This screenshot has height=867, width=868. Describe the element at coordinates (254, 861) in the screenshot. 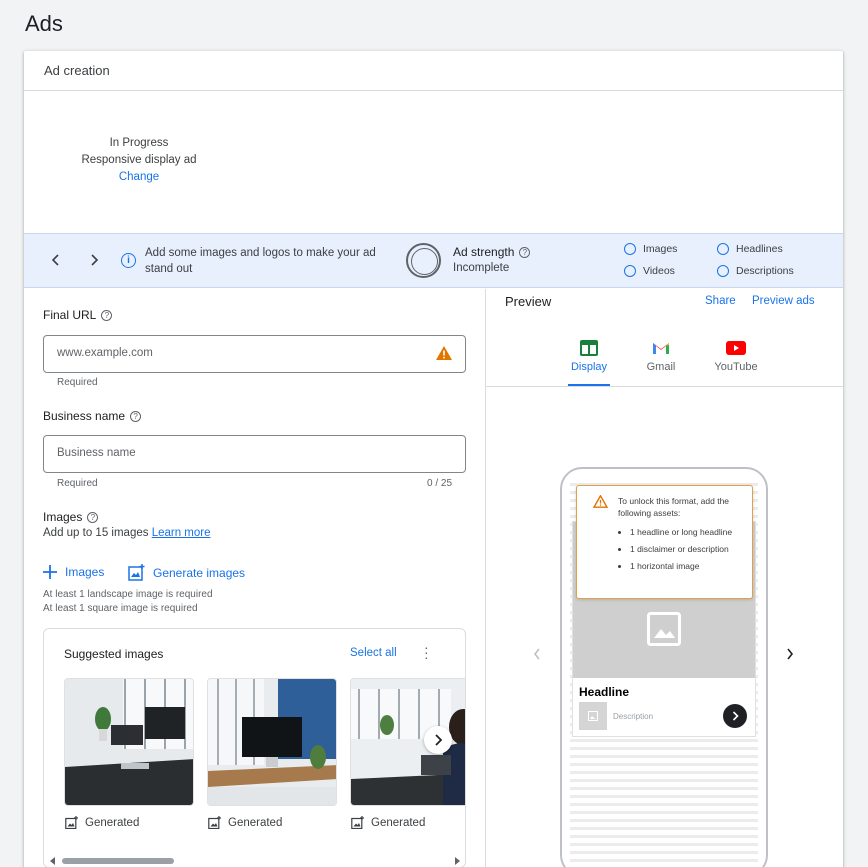

I see `horizontal-scrollbar` at that location.